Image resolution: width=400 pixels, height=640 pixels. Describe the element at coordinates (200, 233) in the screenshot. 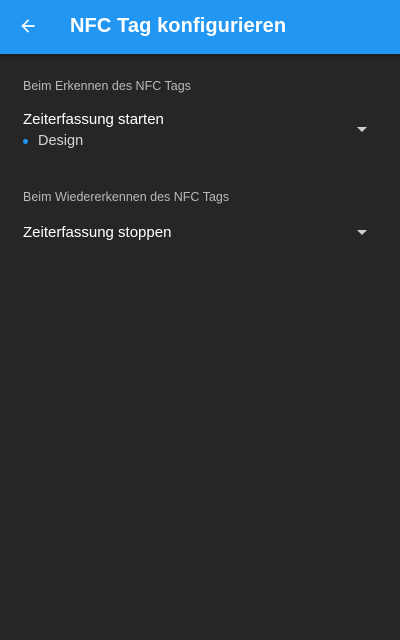

I see `on-redetect-action-dropdown: Zeiterfassung stoppen` at that location.